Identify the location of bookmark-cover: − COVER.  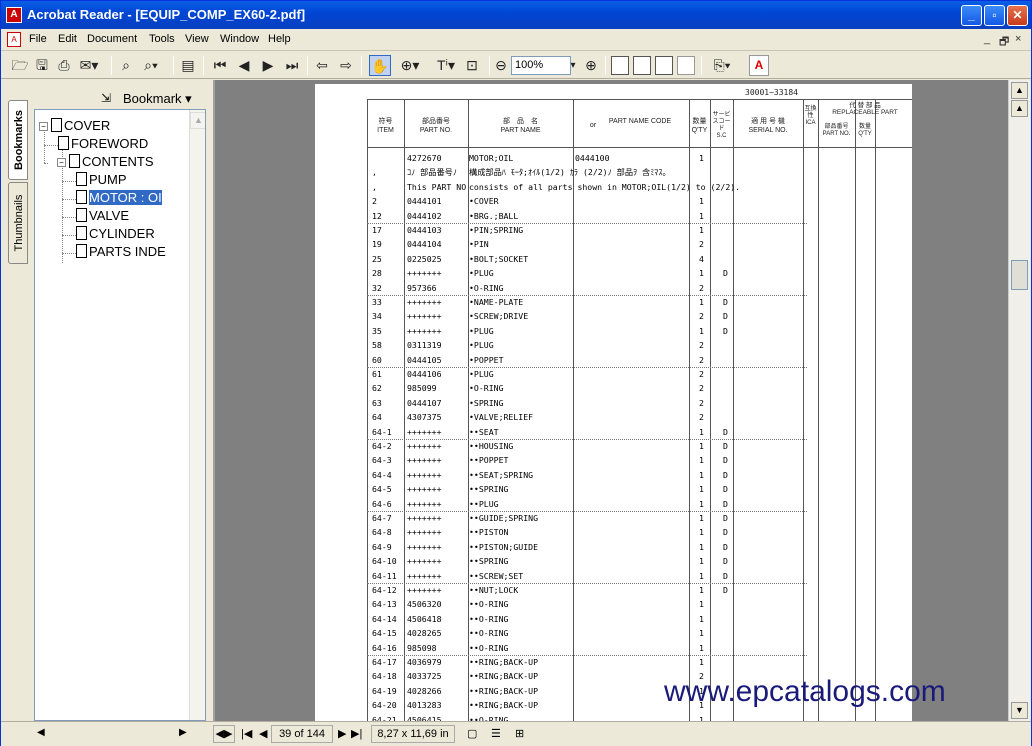
(74, 127).